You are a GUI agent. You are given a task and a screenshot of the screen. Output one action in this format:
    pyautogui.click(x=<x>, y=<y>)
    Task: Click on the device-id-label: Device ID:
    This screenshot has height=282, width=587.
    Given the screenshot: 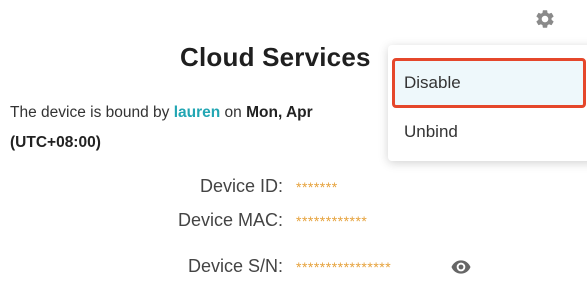 What is the action you would take?
    pyautogui.click(x=241, y=186)
    